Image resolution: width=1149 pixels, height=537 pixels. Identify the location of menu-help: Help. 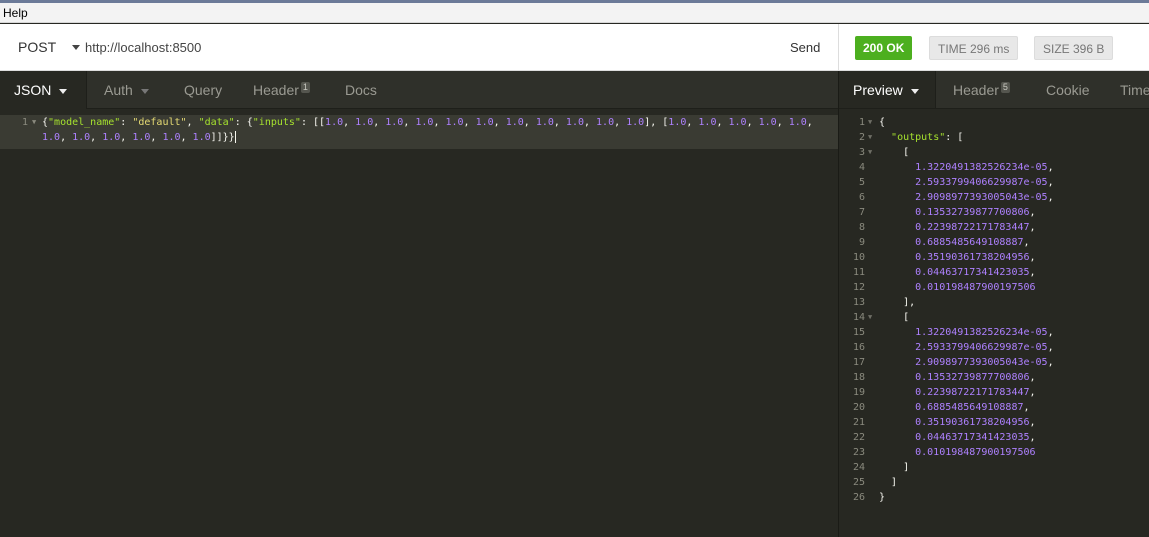
(15, 13).